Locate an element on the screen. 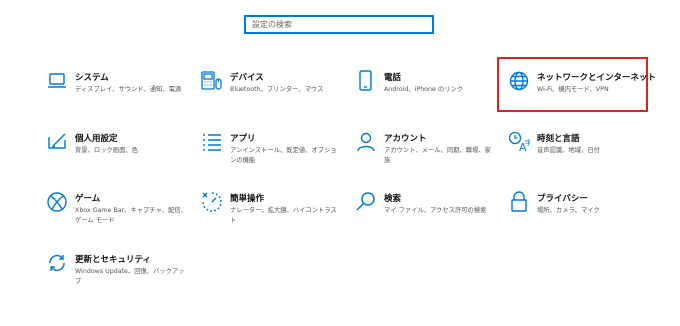 This screenshot has width=680, height=326. personalization-icon is located at coordinates (57, 142).